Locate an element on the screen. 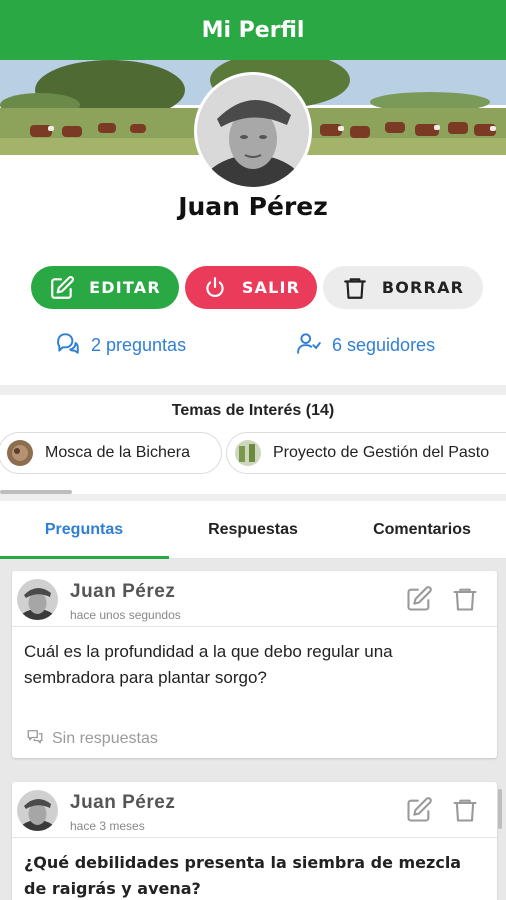  post-time: hace 3 meses is located at coordinates (107, 826).